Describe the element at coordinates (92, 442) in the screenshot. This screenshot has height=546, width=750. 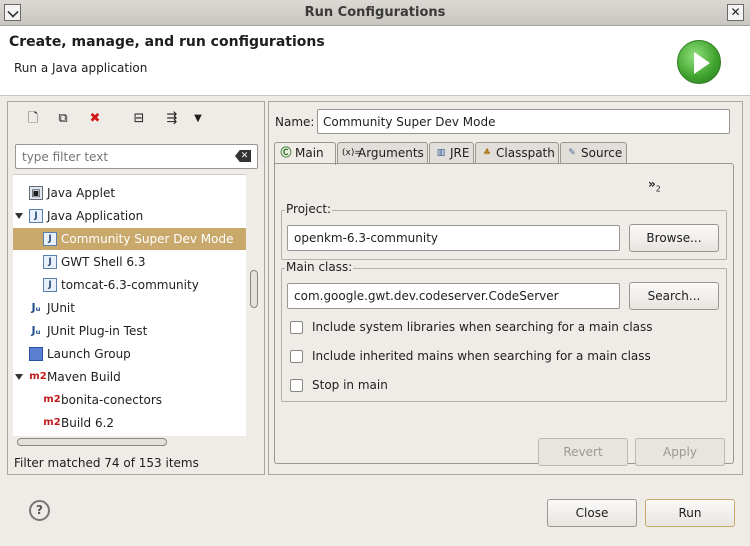
I see `horizontal-scroll-thumb` at that location.